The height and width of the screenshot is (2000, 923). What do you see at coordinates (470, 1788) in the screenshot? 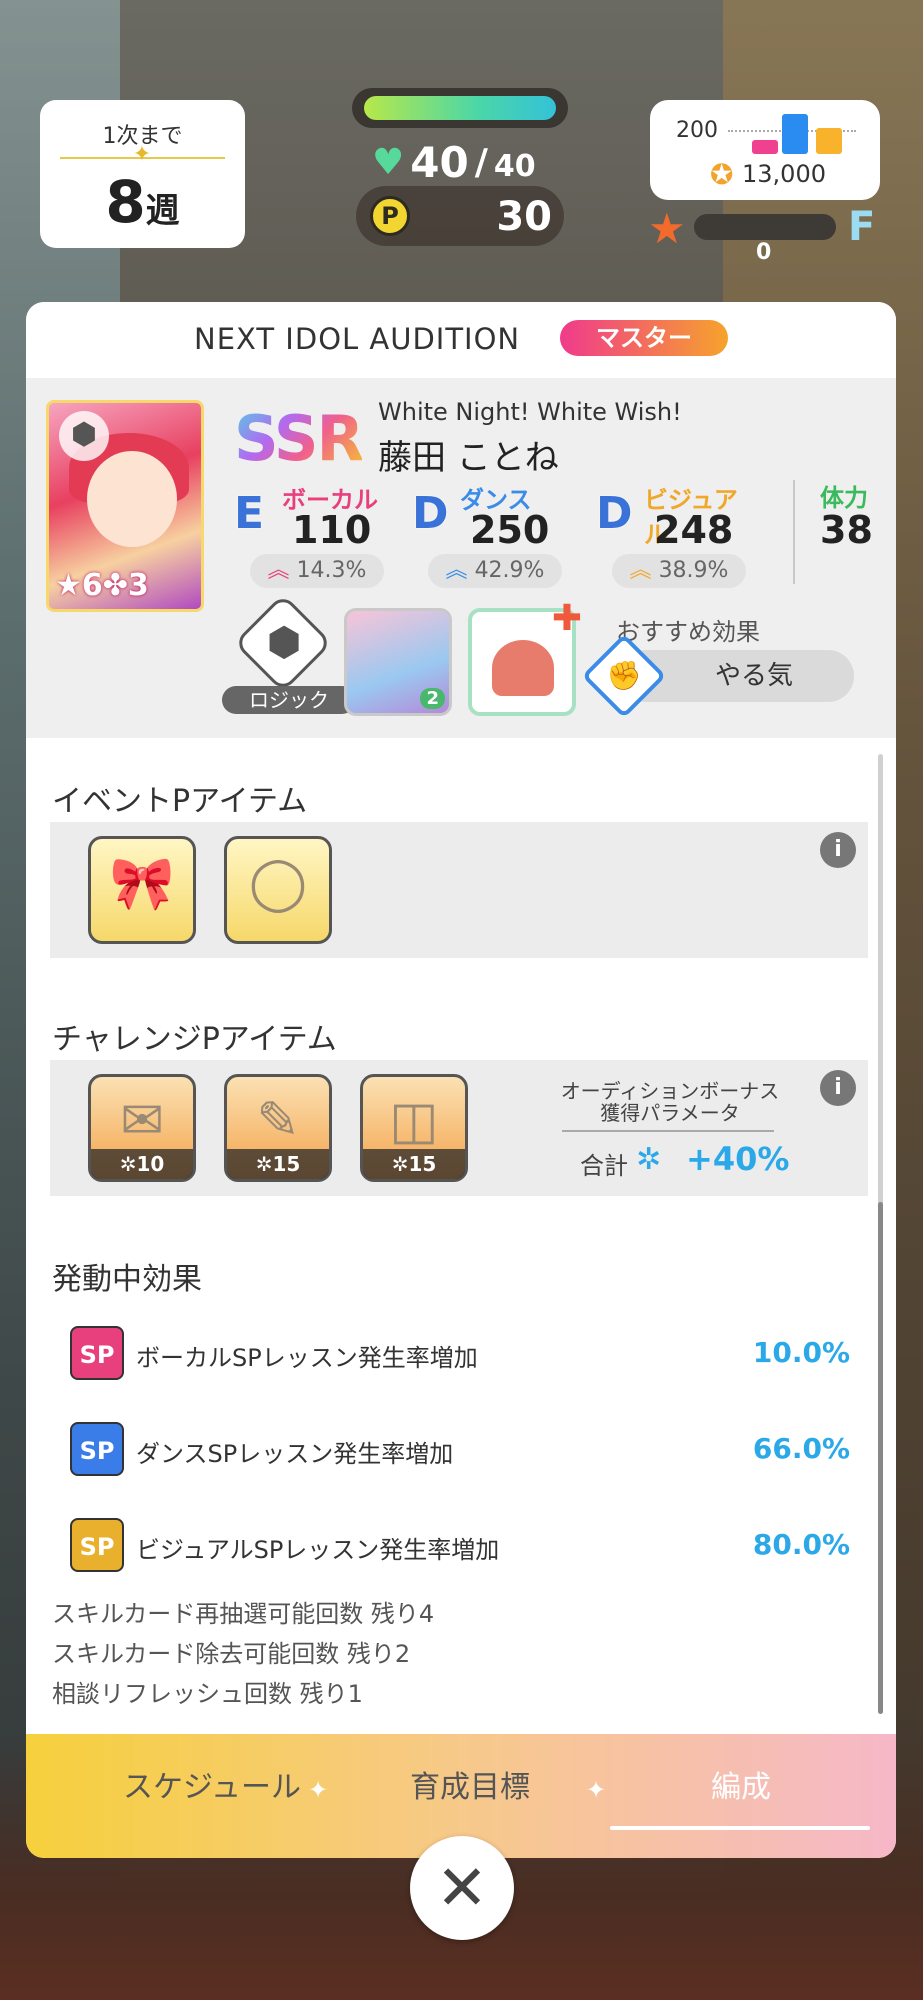
I see `tab-goal: 育成目標` at bounding box center [470, 1788].